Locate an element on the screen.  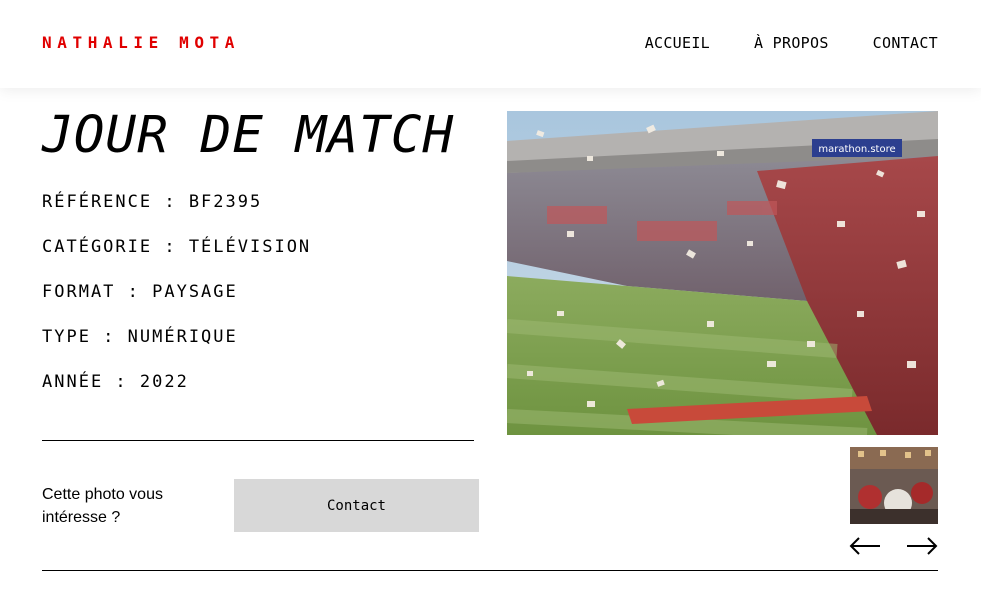
photo-title: JOUR DE MATCH is located at coordinates (248, 135).